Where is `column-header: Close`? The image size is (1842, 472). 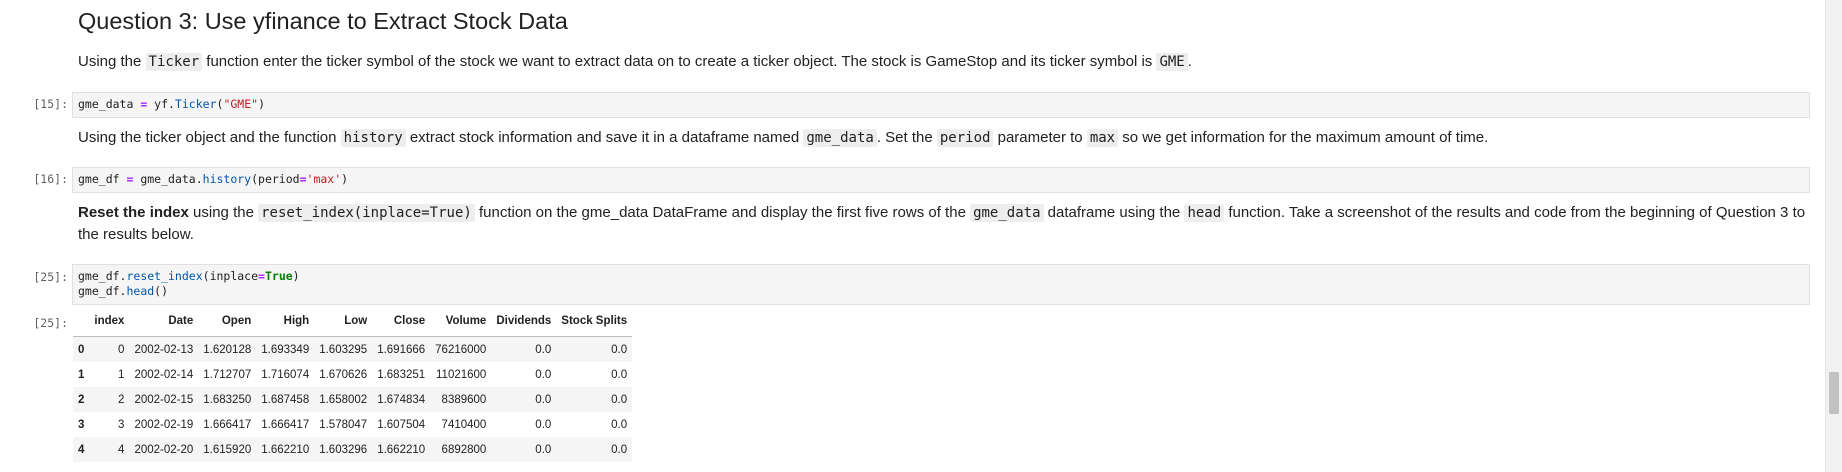 column-header: Close is located at coordinates (401, 324).